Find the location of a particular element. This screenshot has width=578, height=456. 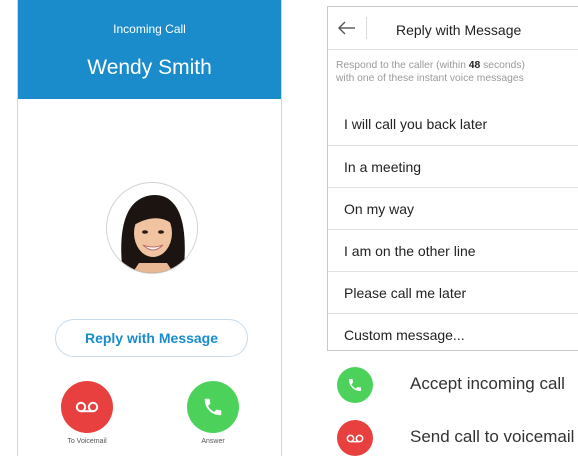

legend-accept: Accept incoming call is located at coordinates (457, 385).